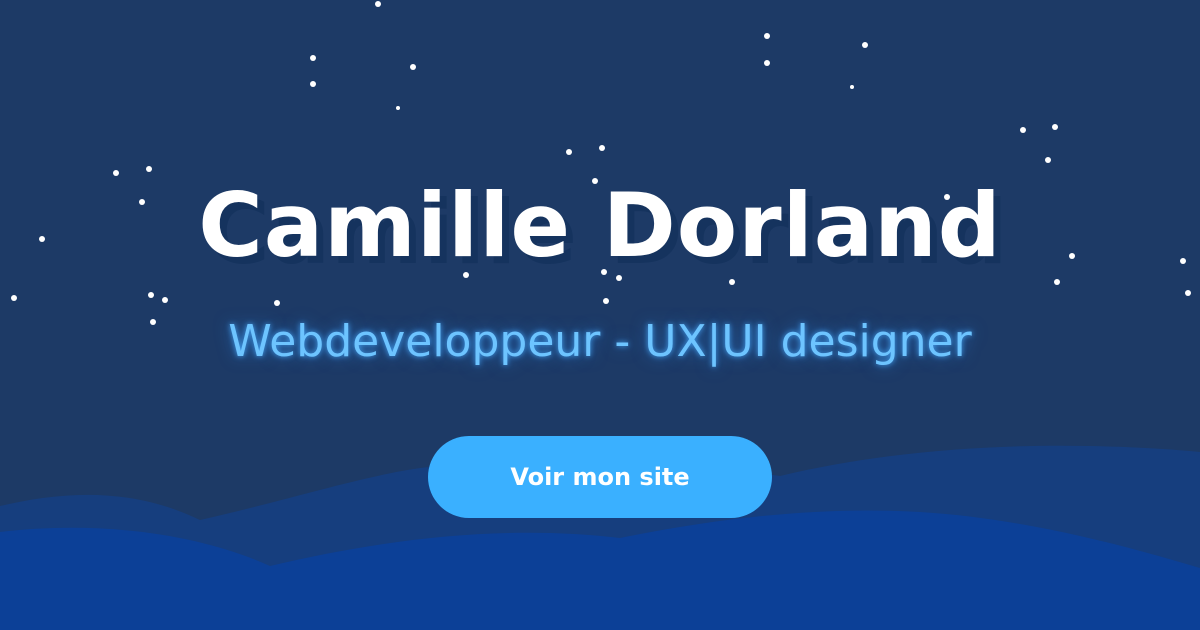  I want to click on job-subtitle: Webdeveloppeur - UX|UI designer, so click(600, 341).